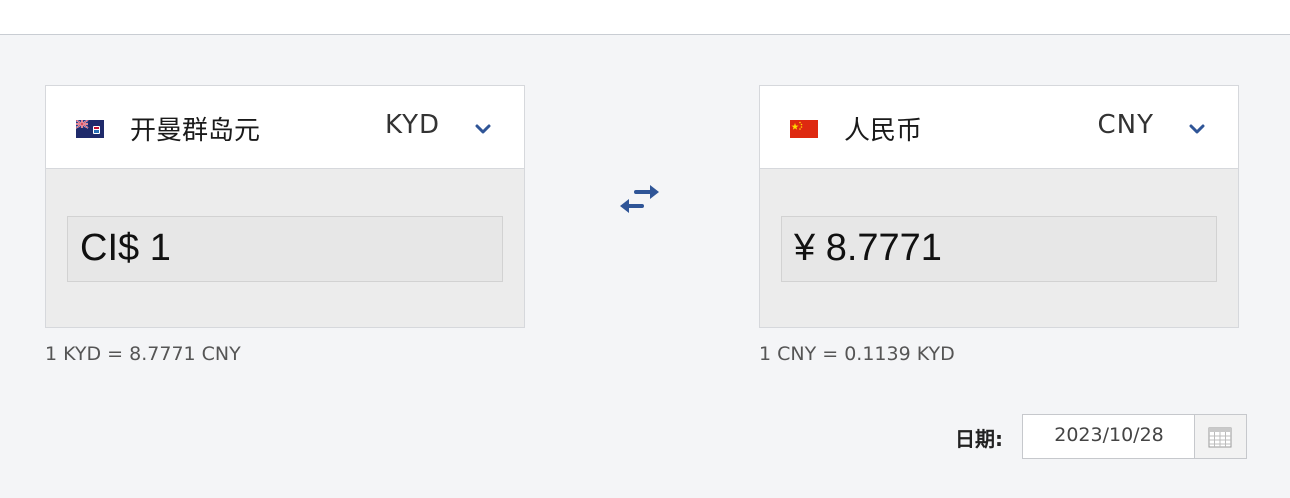 The image size is (1290, 498). I want to click on china-flag-icon, so click(804, 129).